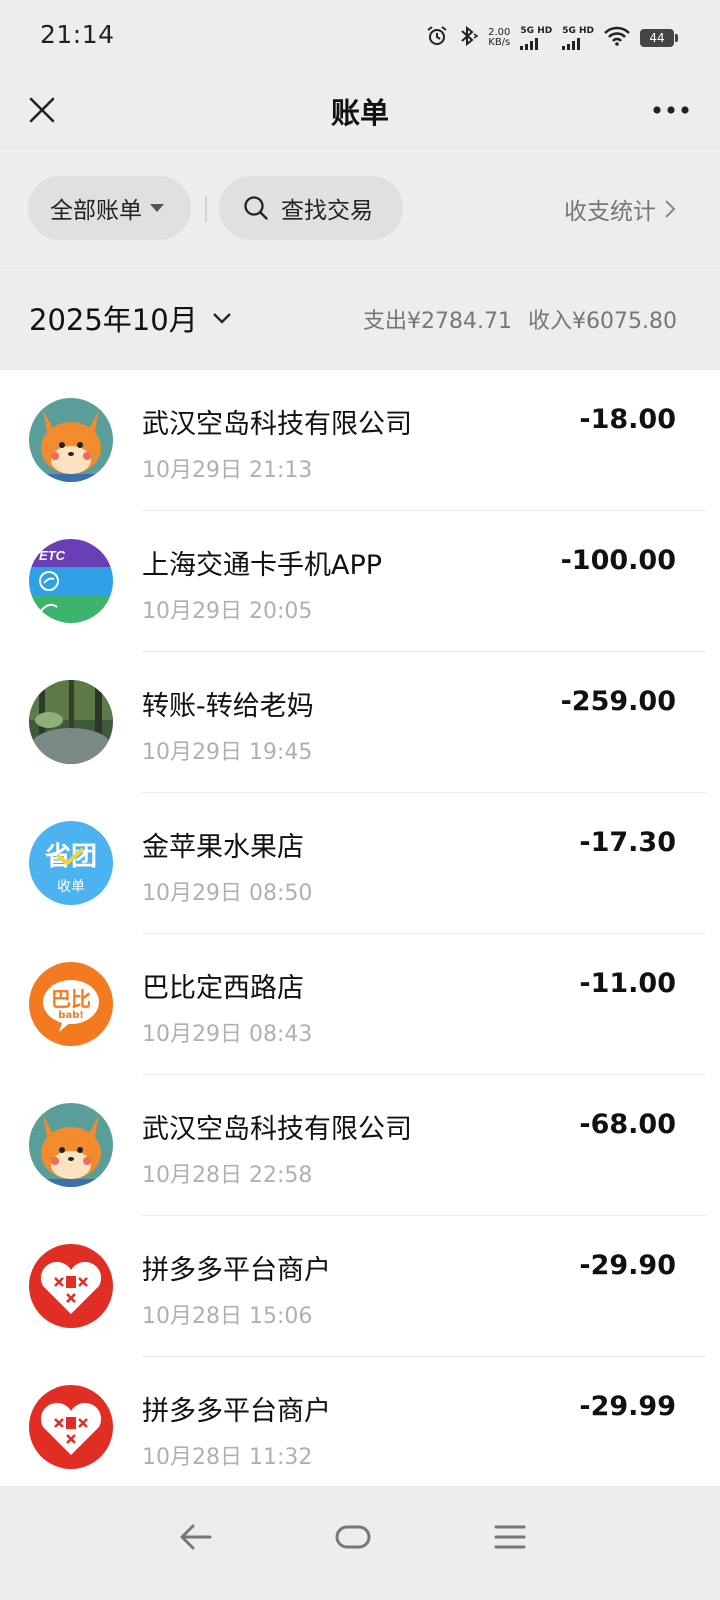  Describe the element at coordinates (223, 847) in the screenshot. I see `merchant-name: 金苹果水果店` at that location.